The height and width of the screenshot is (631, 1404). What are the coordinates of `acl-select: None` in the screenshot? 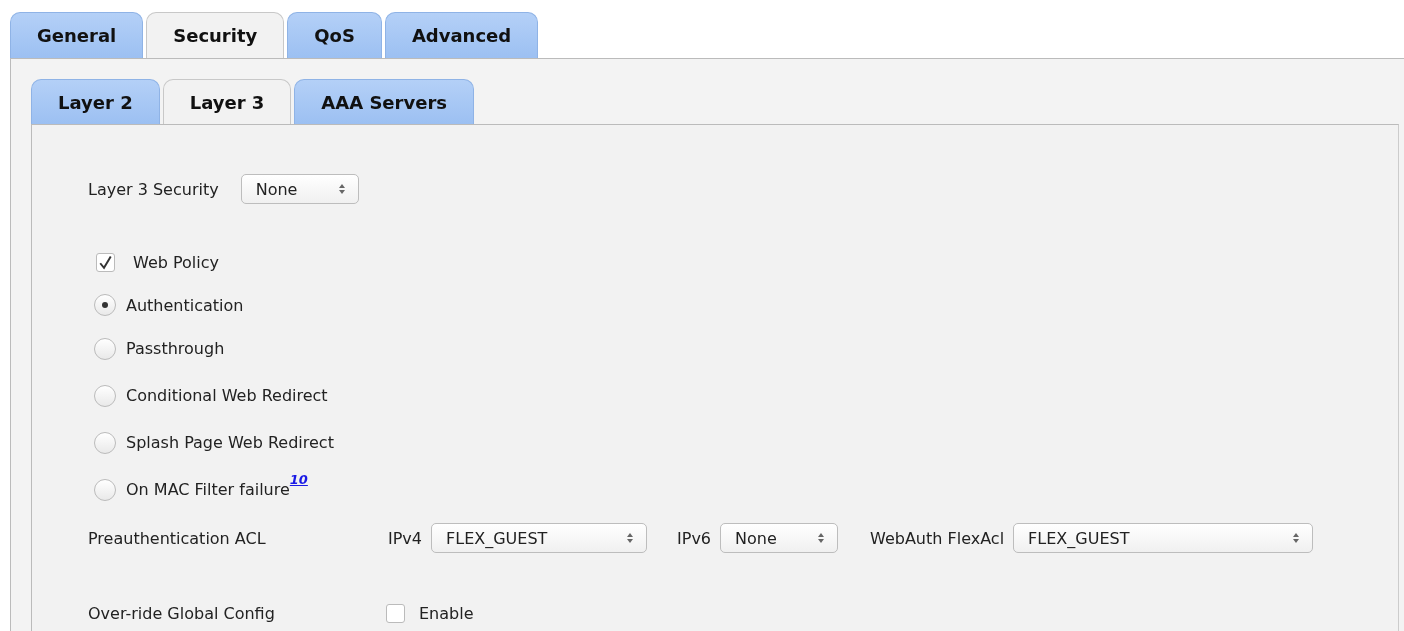 It's located at (779, 538).